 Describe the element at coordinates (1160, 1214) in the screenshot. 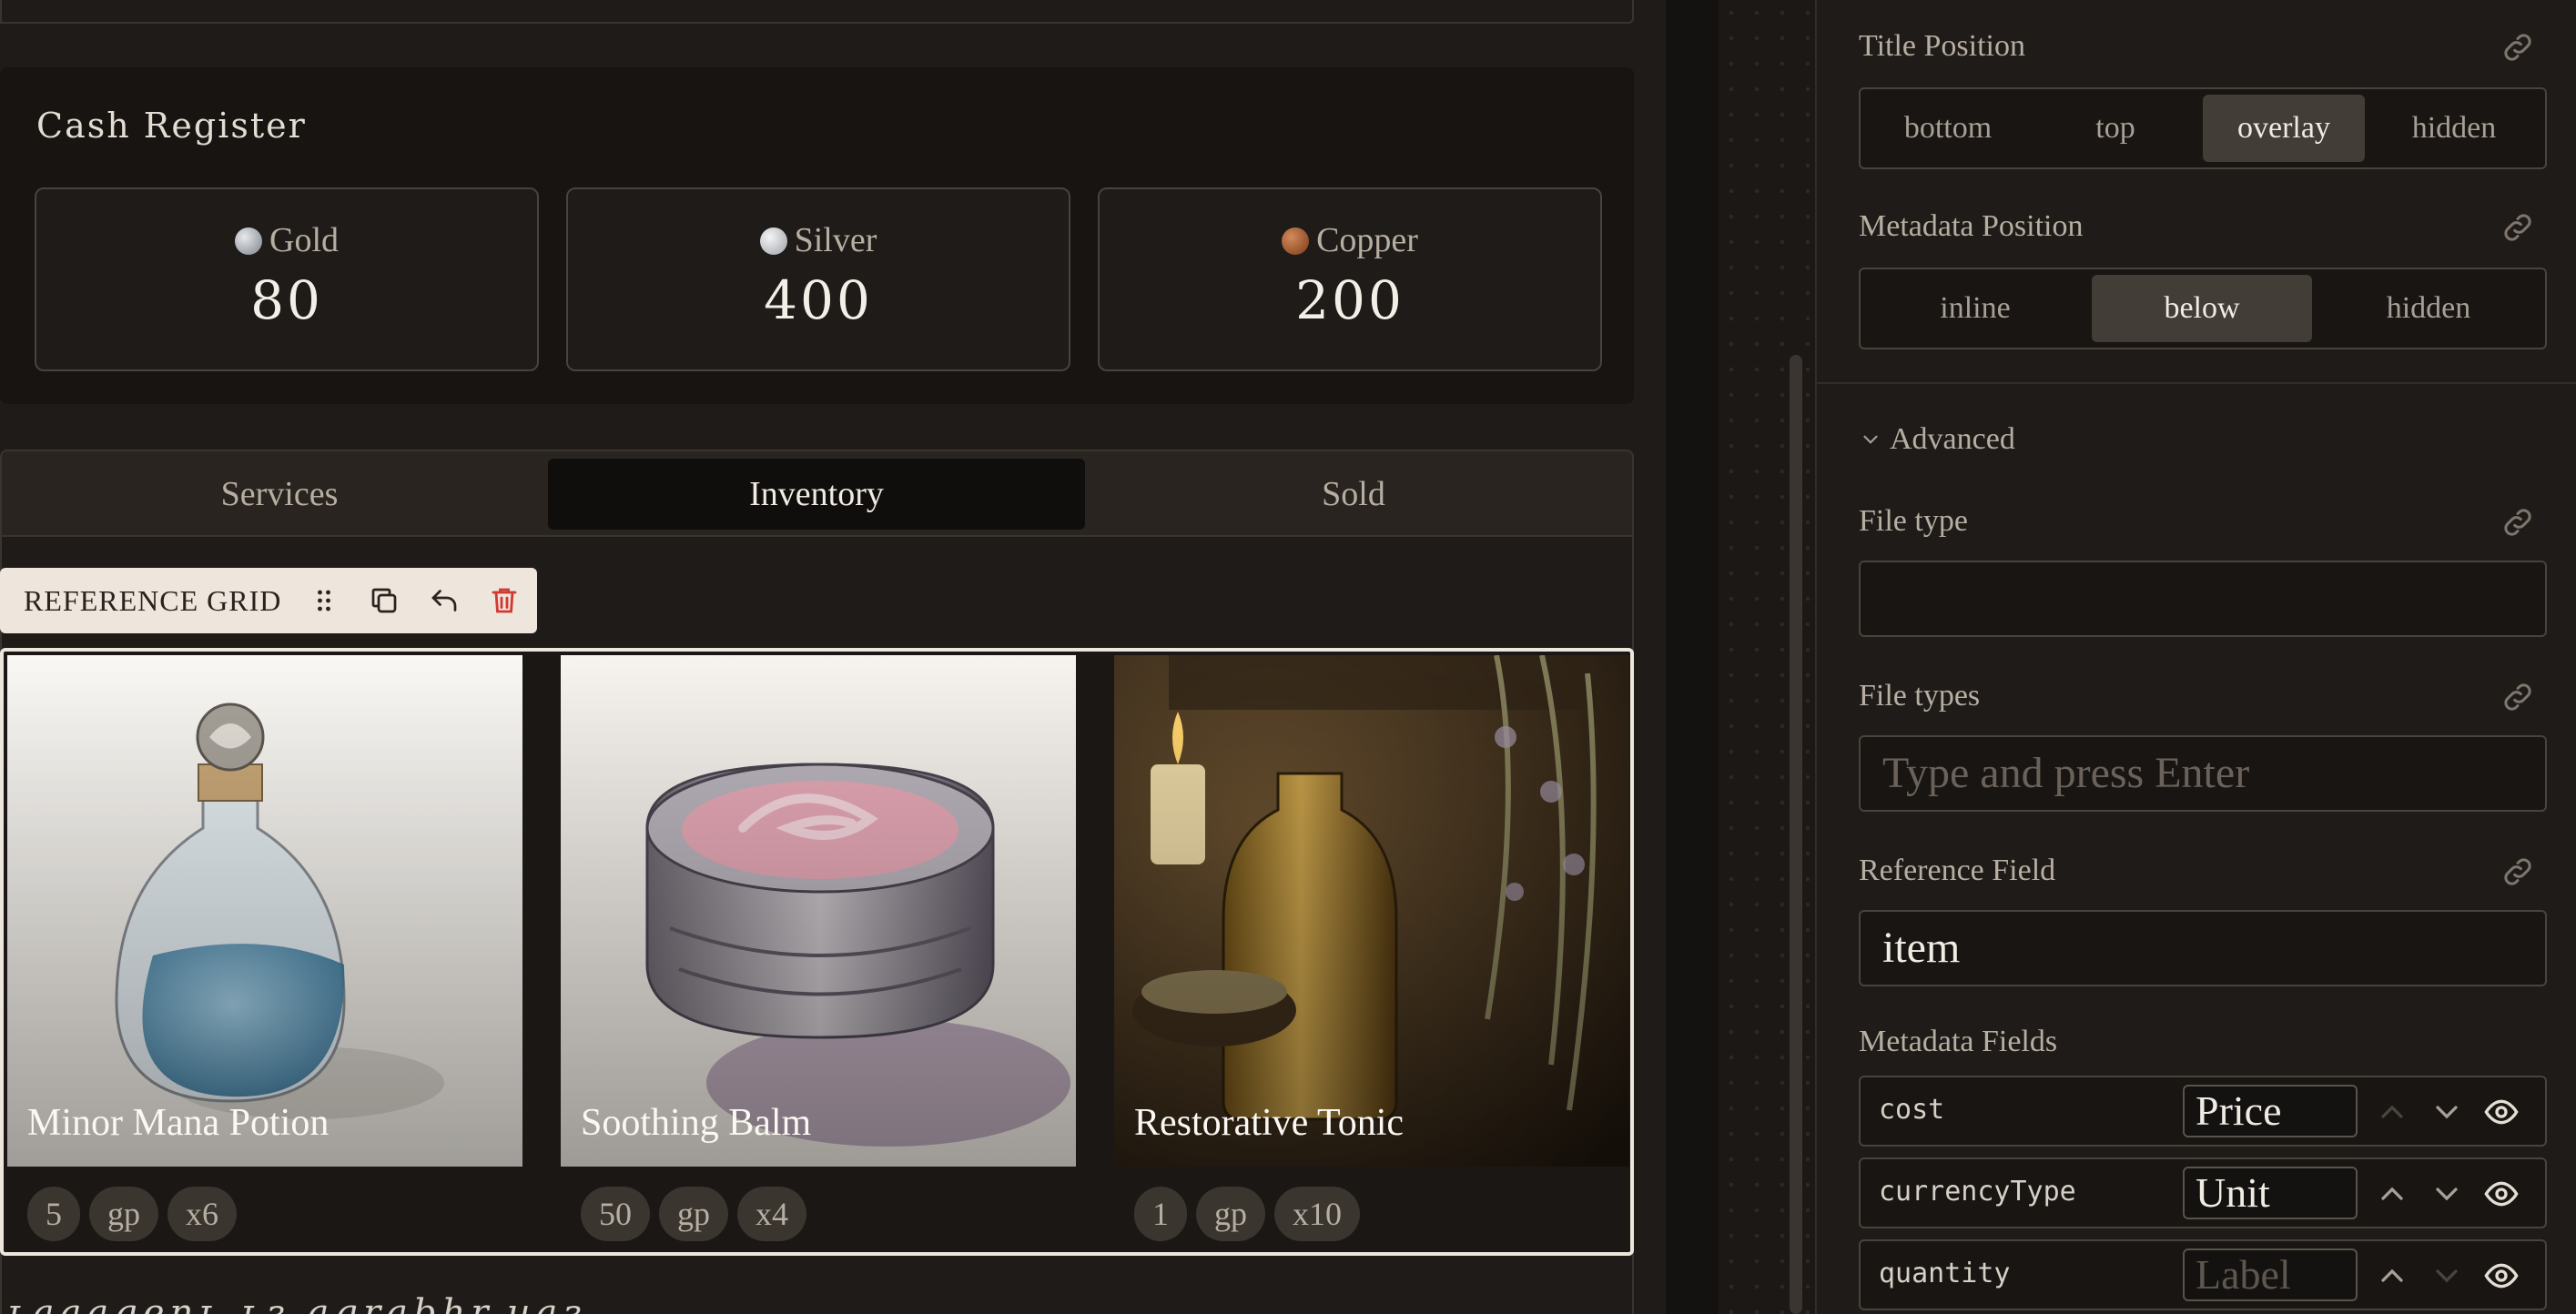

I see `meta-chip: 1` at that location.